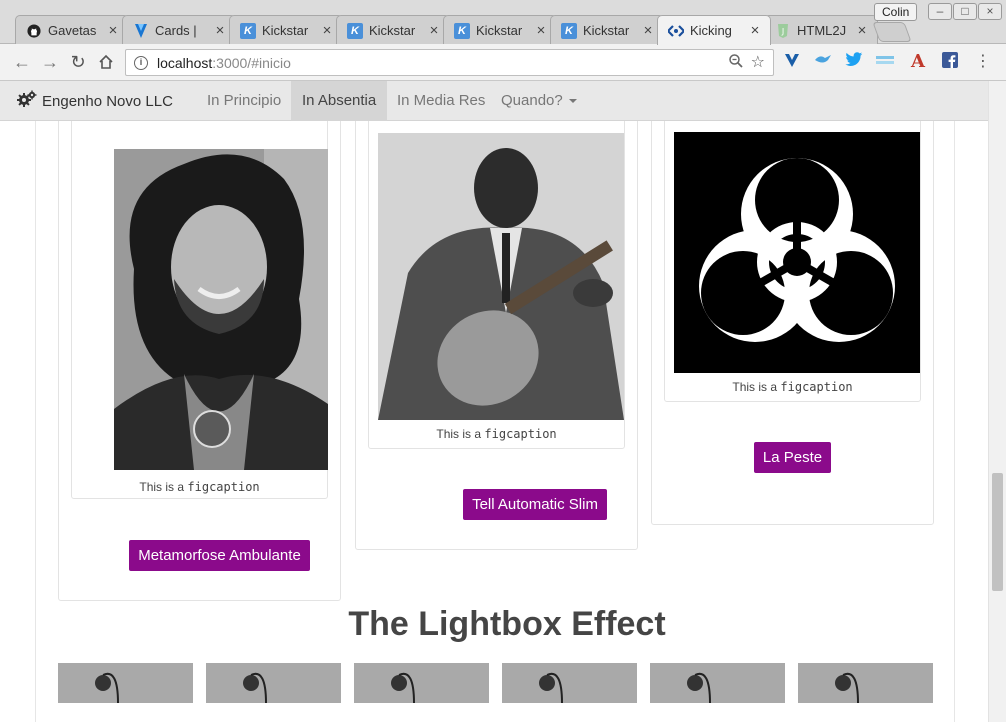 The image size is (1006, 722). I want to click on nav-link-in-media-res: In Media Res, so click(441, 101).